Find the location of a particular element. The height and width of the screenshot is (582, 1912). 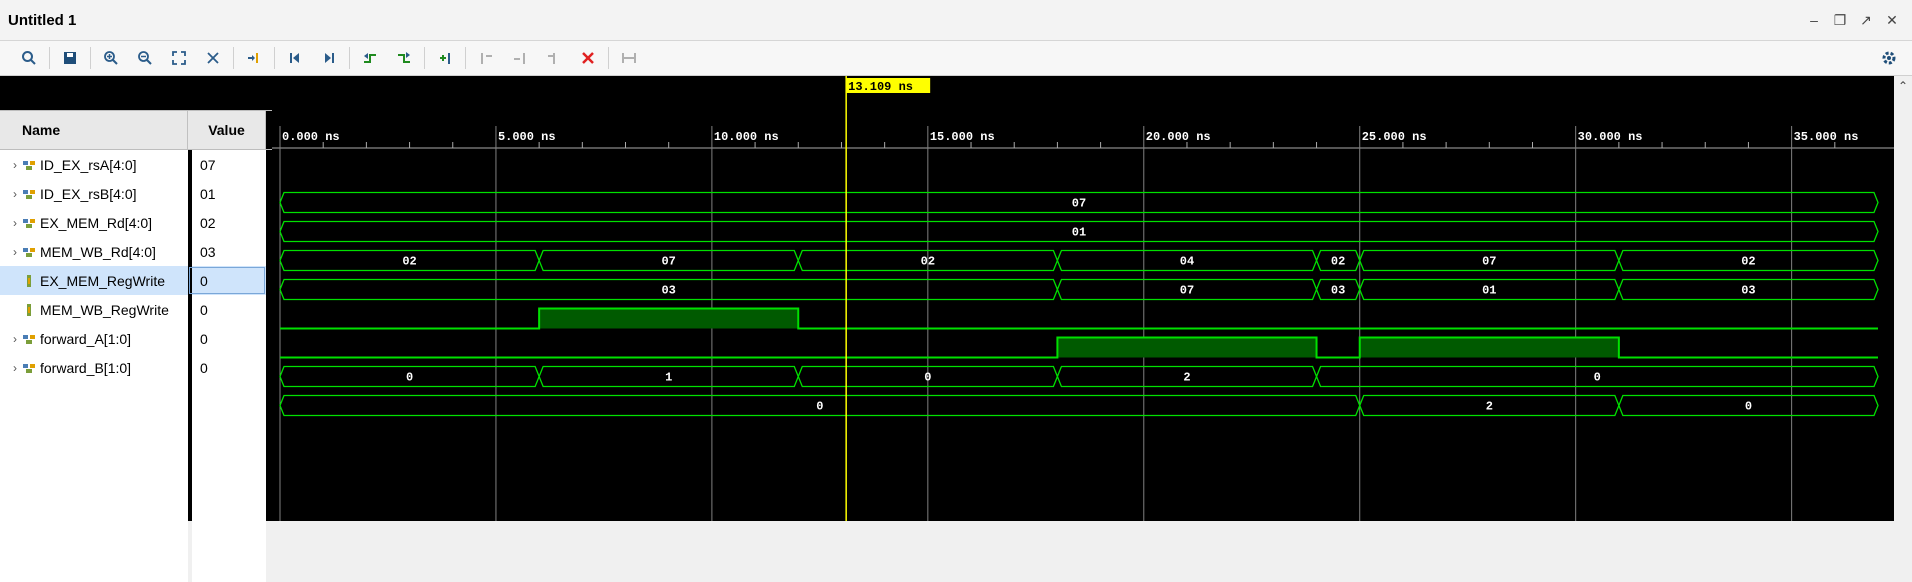

fit-markers-icon is located at coordinates (629, 58).